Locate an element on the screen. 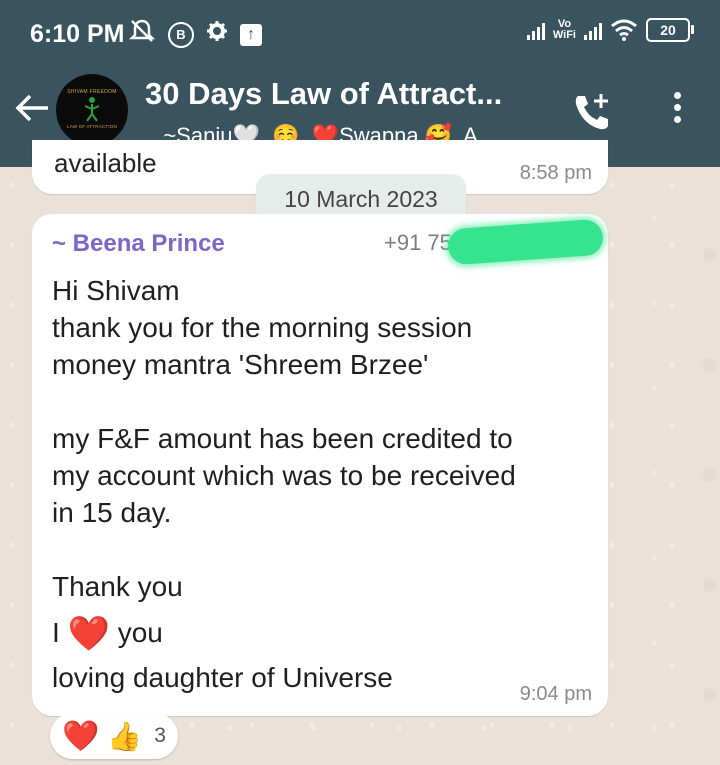 This screenshot has width=720, height=765. status-time: 6:10 PM is located at coordinates (77, 34).